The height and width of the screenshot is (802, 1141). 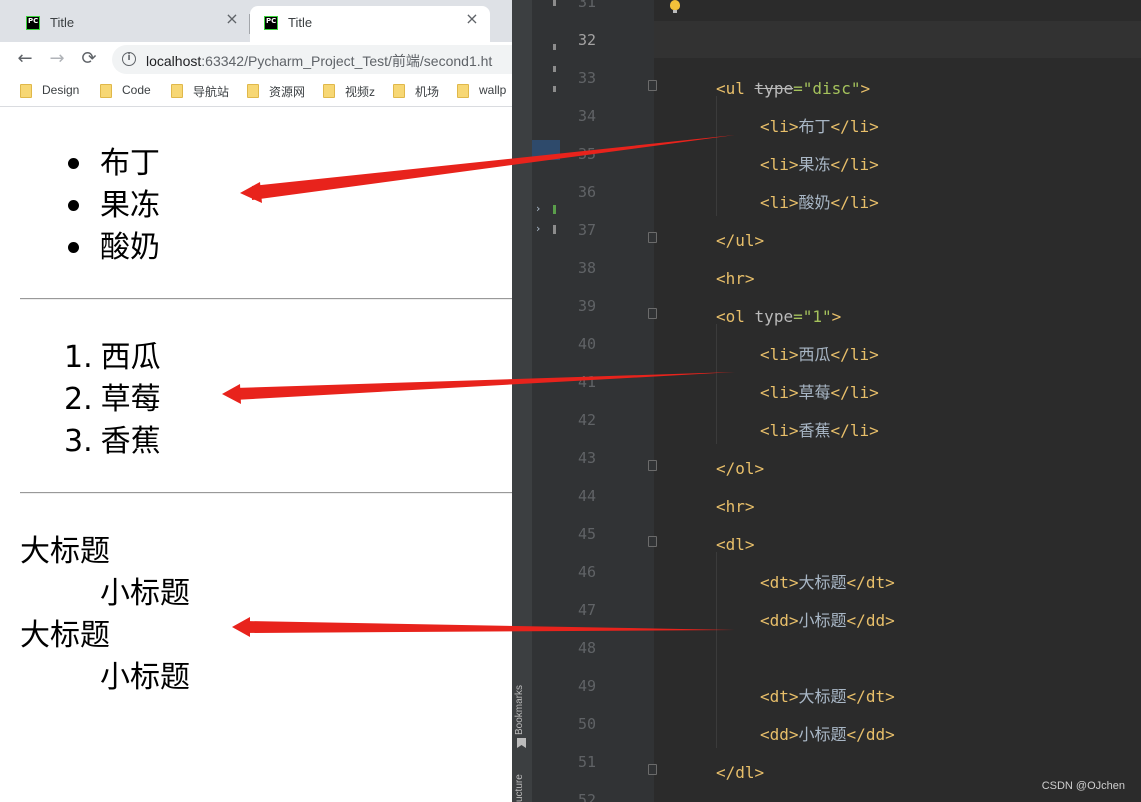 I want to click on ol-item-text: 草莓, so click(x=130, y=399).